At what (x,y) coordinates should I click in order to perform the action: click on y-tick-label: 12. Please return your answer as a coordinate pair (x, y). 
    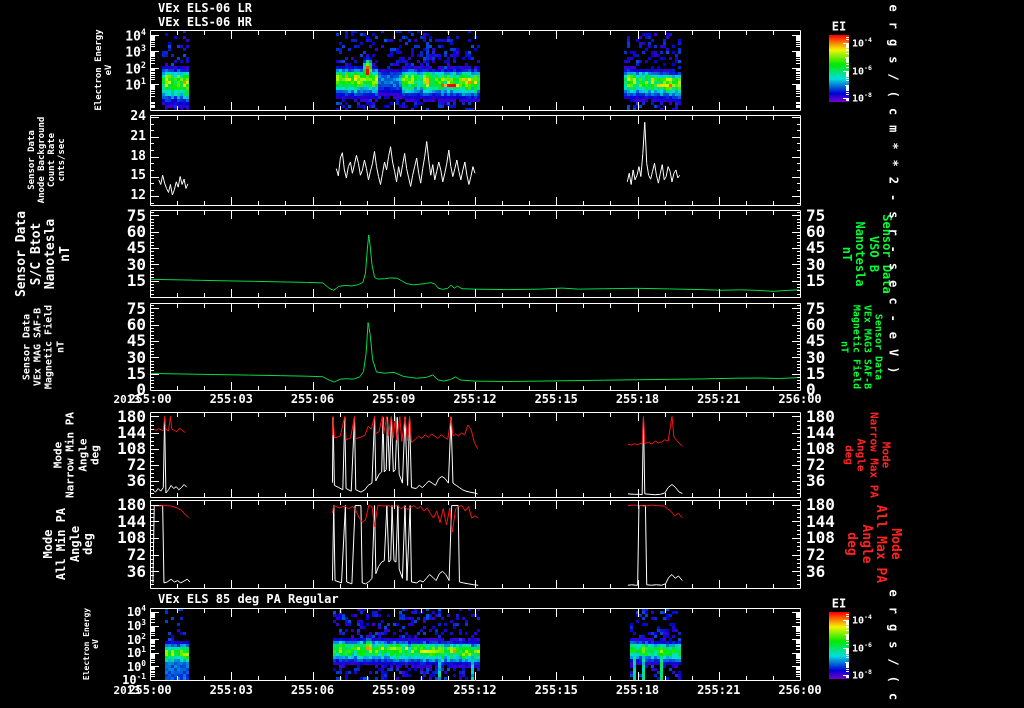
    Looking at the image, I should click on (138, 196).